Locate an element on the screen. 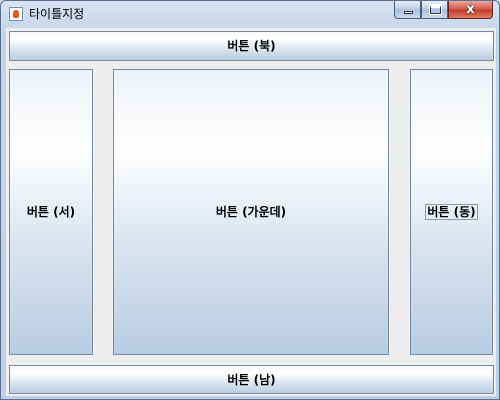 The height and width of the screenshot is (400, 500). window-title: 타이틀지정 is located at coordinates (57, 14).